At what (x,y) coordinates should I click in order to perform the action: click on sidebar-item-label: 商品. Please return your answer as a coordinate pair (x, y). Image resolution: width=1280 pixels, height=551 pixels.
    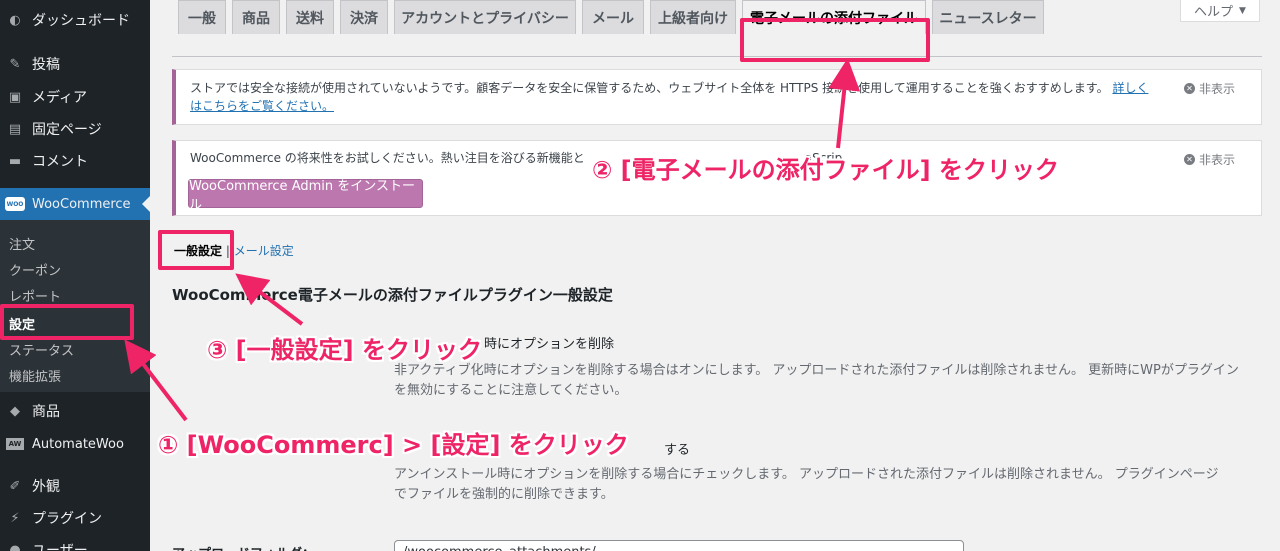
    Looking at the image, I should click on (46, 412).